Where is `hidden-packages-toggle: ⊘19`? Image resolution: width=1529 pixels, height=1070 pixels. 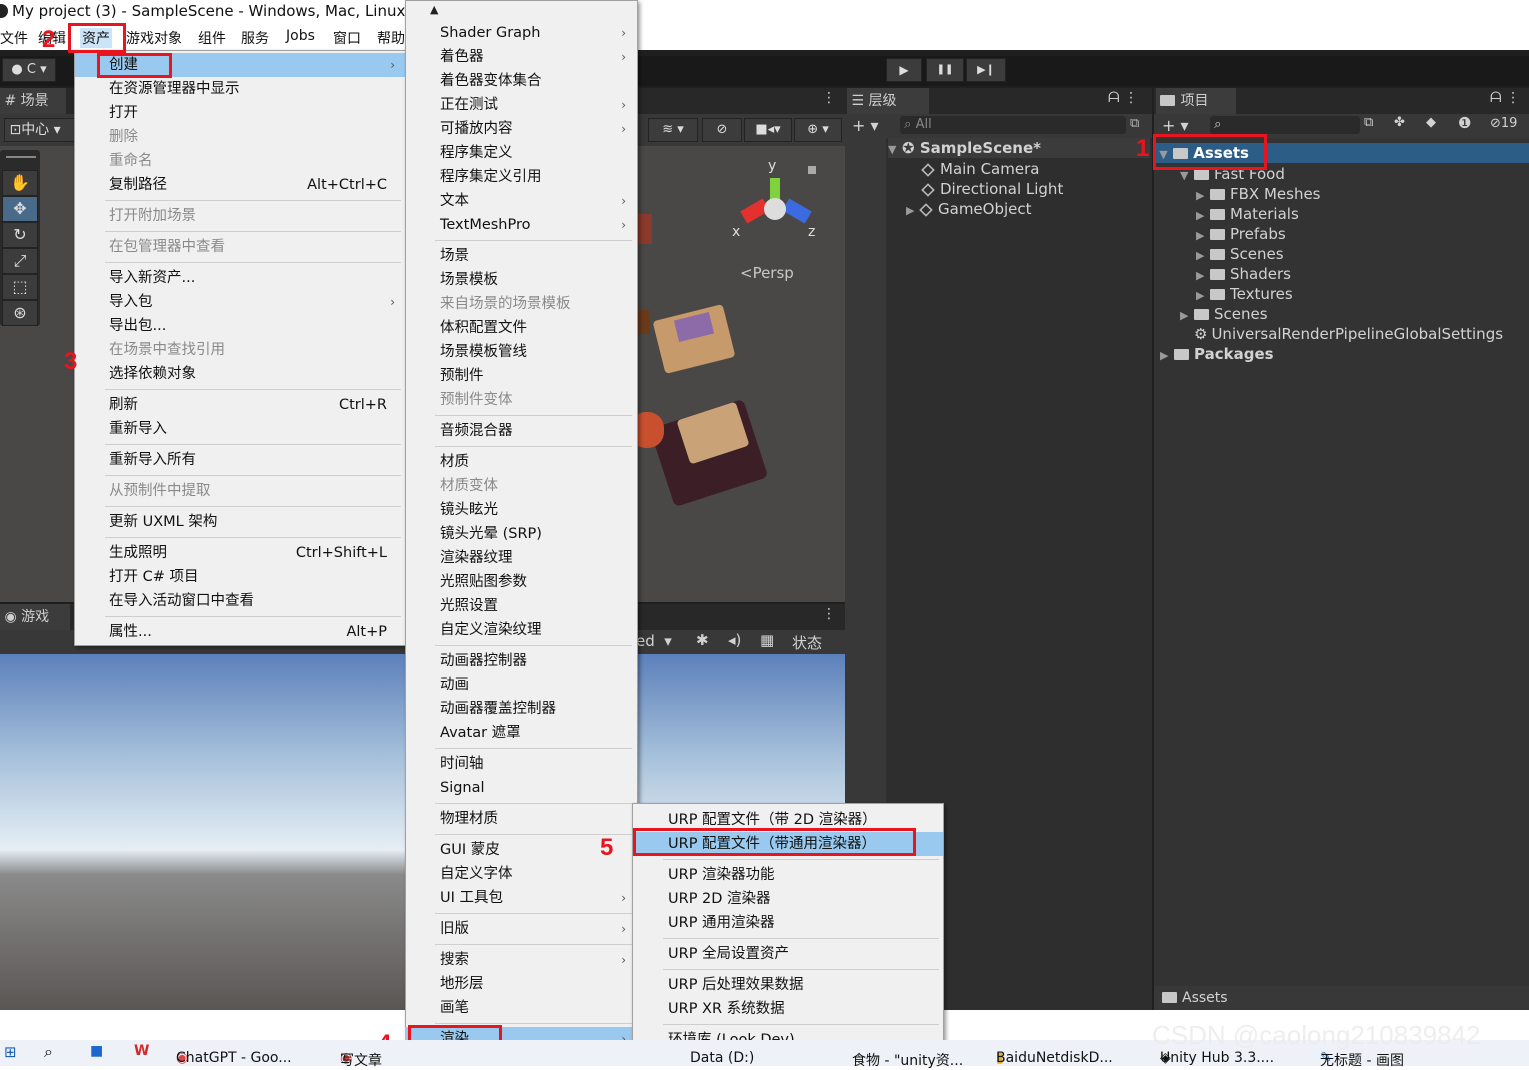
hidden-packages-toggle: ⊘19 is located at coordinates (1503, 123).